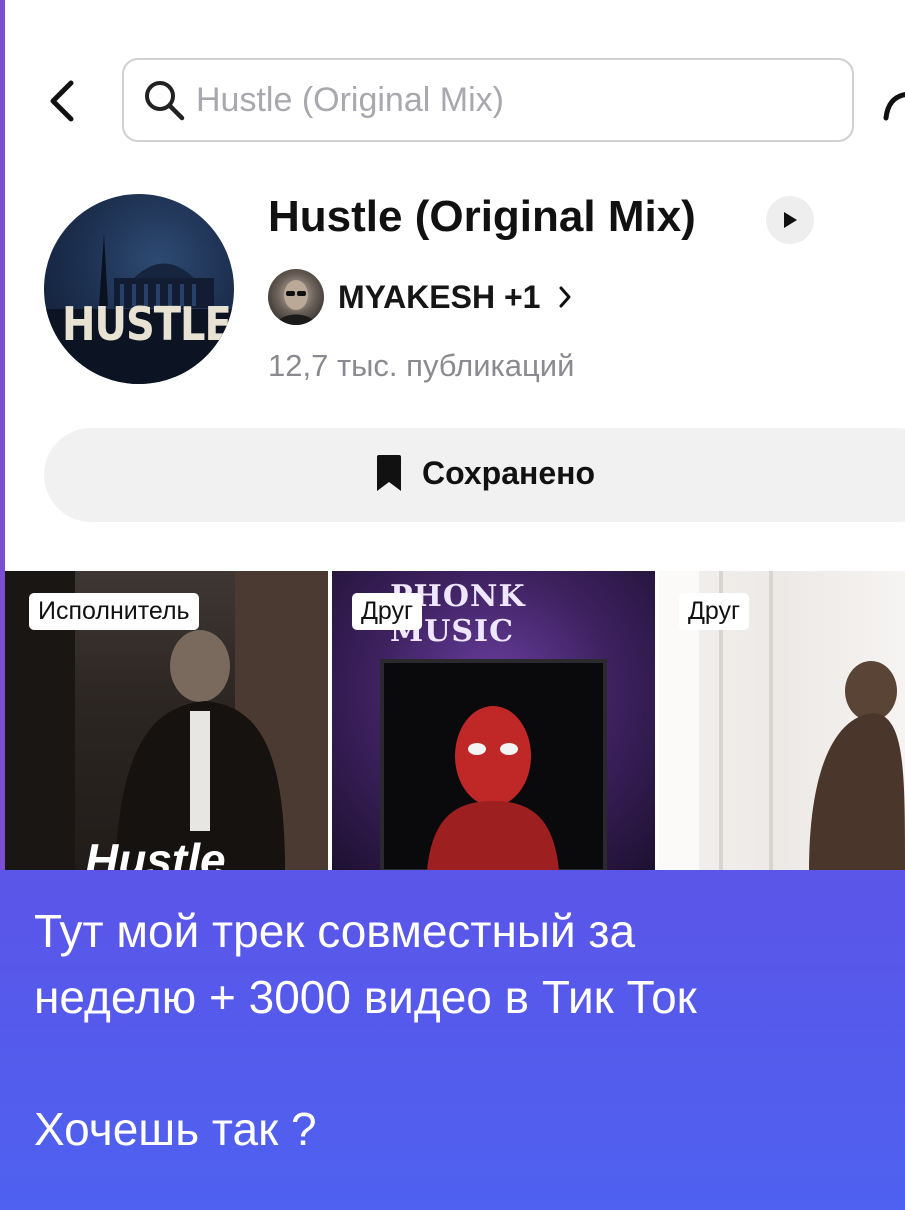 The height and width of the screenshot is (1210, 905). I want to click on artist-name: MYAKESH +1, so click(439, 296).